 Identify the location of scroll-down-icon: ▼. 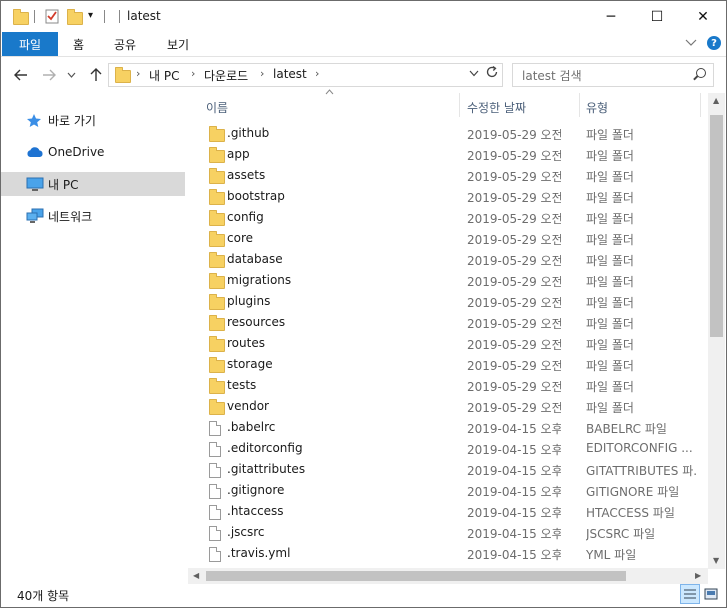
(716, 560).